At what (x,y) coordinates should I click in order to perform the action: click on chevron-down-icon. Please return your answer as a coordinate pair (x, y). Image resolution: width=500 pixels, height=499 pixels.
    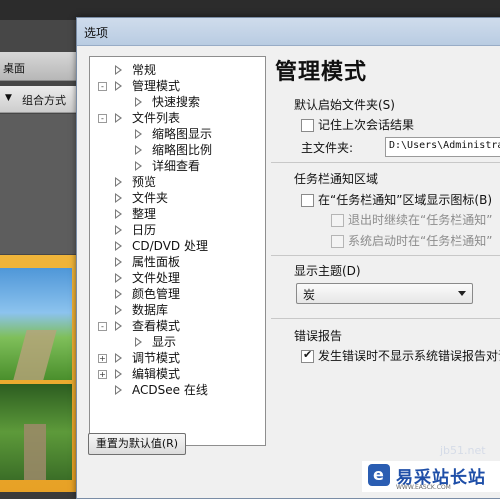
    Looking at the image, I should click on (462, 293).